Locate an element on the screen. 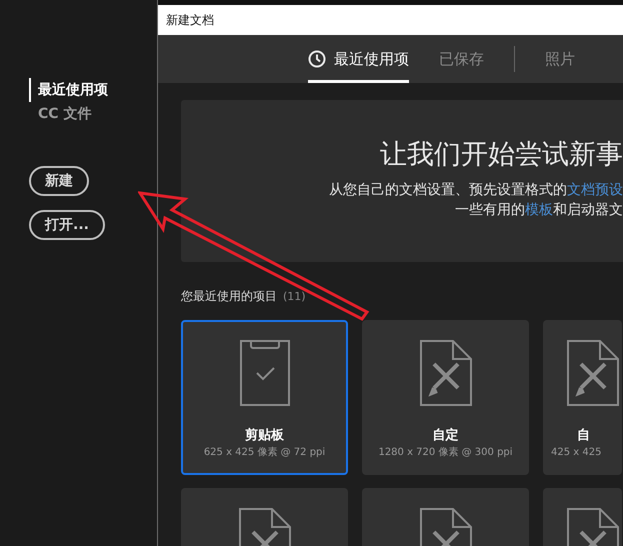  sidebar-button: 新建 is located at coordinates (59, 181).